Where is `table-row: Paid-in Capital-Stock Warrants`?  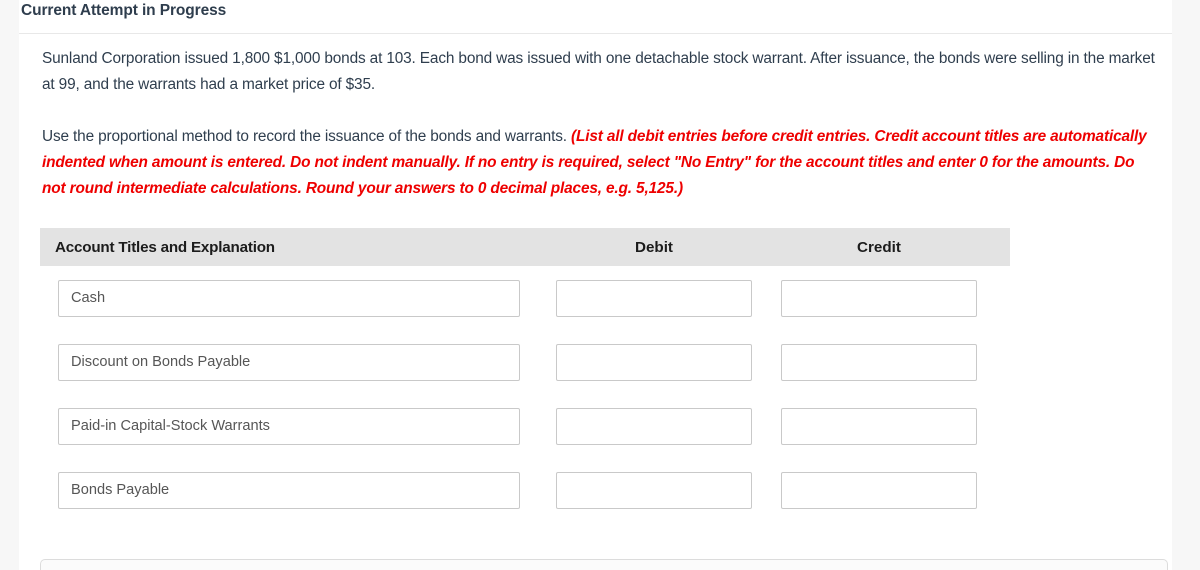
table-row: Paid-in Capital-Stock Warrants is located at coordinates (525, 426).